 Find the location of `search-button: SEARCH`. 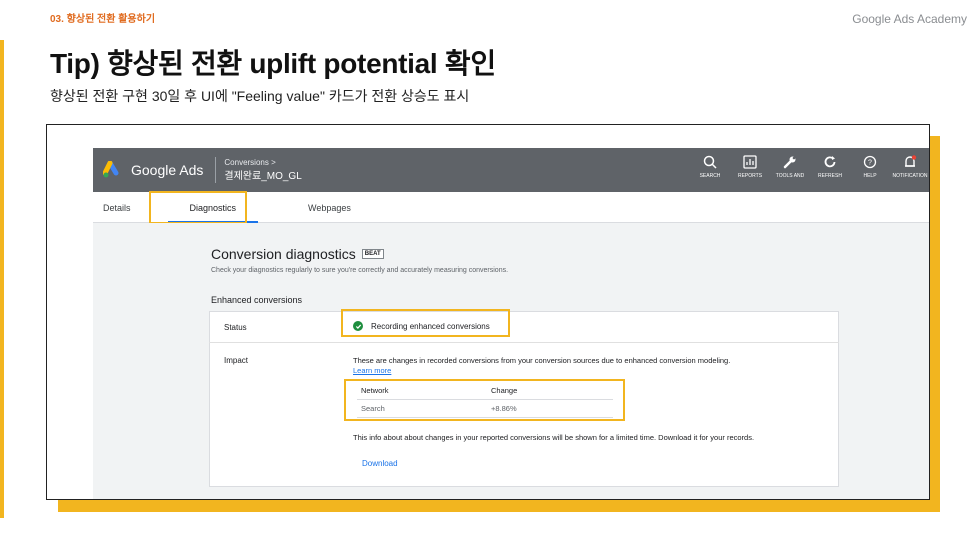

search-button: SEARCH is located at coordinates (710, 166).